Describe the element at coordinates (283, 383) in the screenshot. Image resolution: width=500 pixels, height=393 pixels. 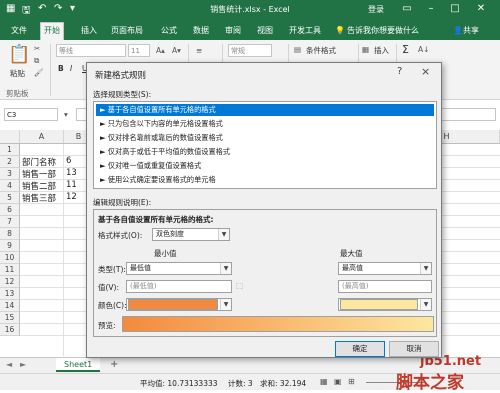
I see `status-sum: 求和: 32.194` at that location.